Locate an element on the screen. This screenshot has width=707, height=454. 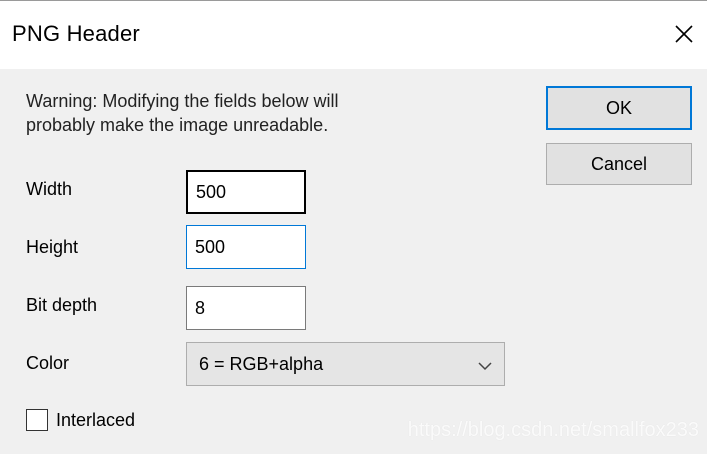
height-field is located at coordinates (246, 247).